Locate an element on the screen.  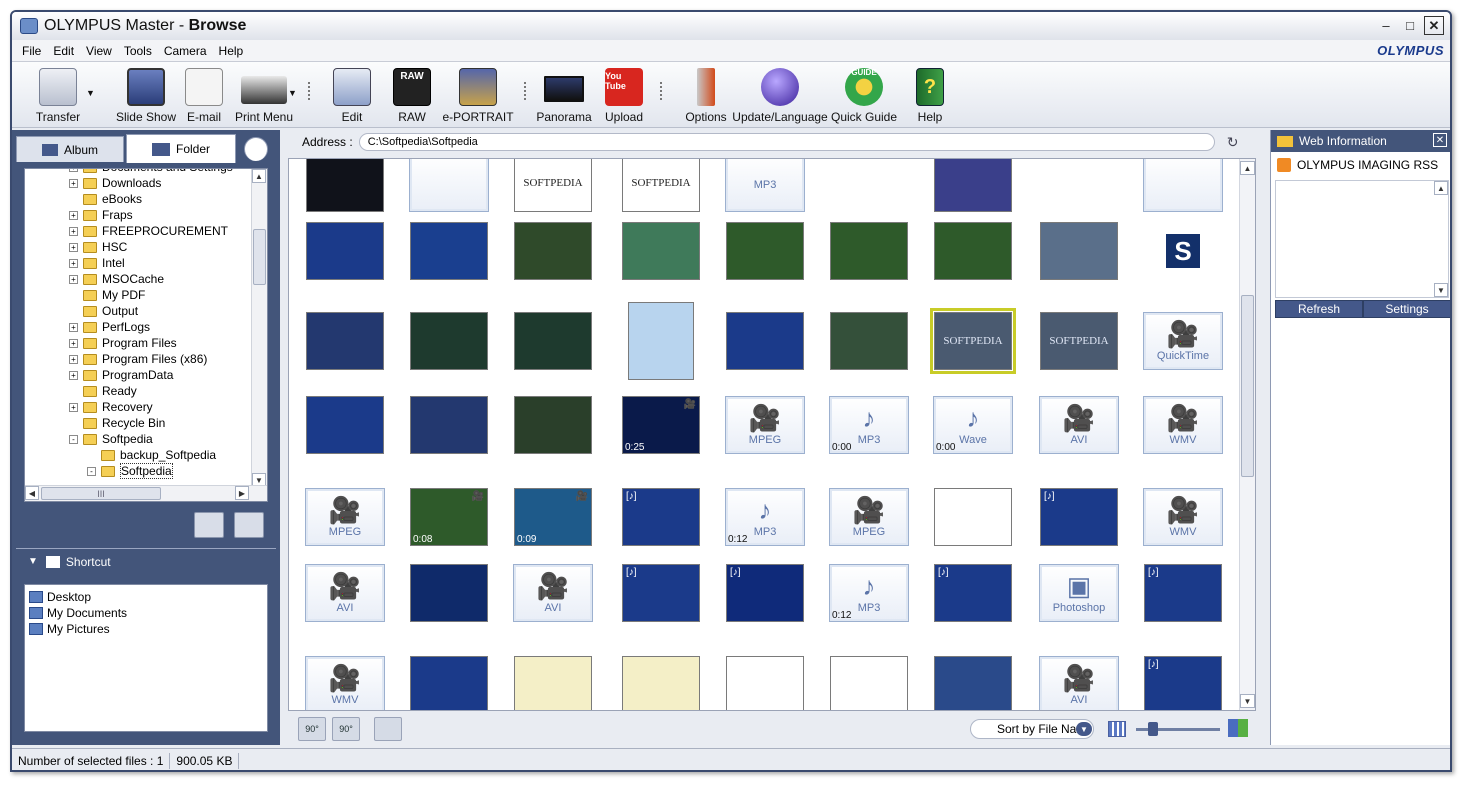
sort-dropdown-icon: ▼ is located at coordinates (1084, 729).